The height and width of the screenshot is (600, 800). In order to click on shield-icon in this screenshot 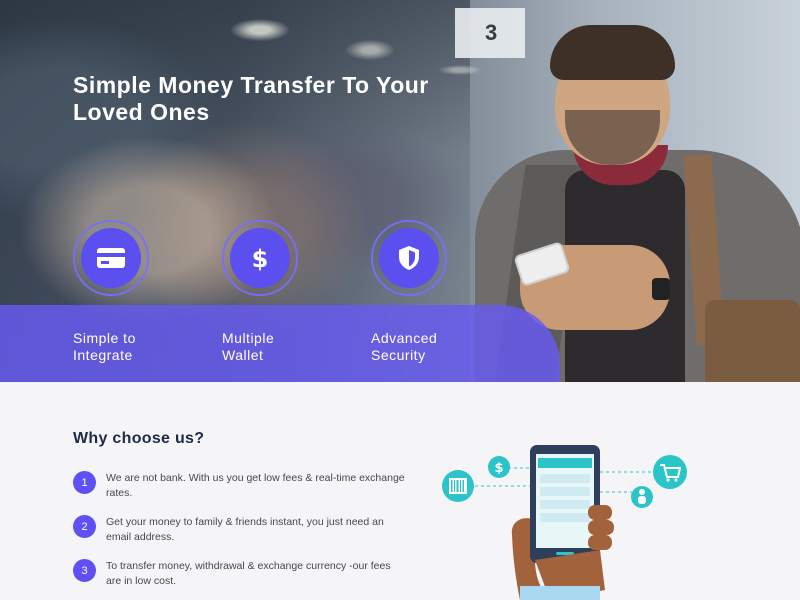, I will do `click(409, 258)`.